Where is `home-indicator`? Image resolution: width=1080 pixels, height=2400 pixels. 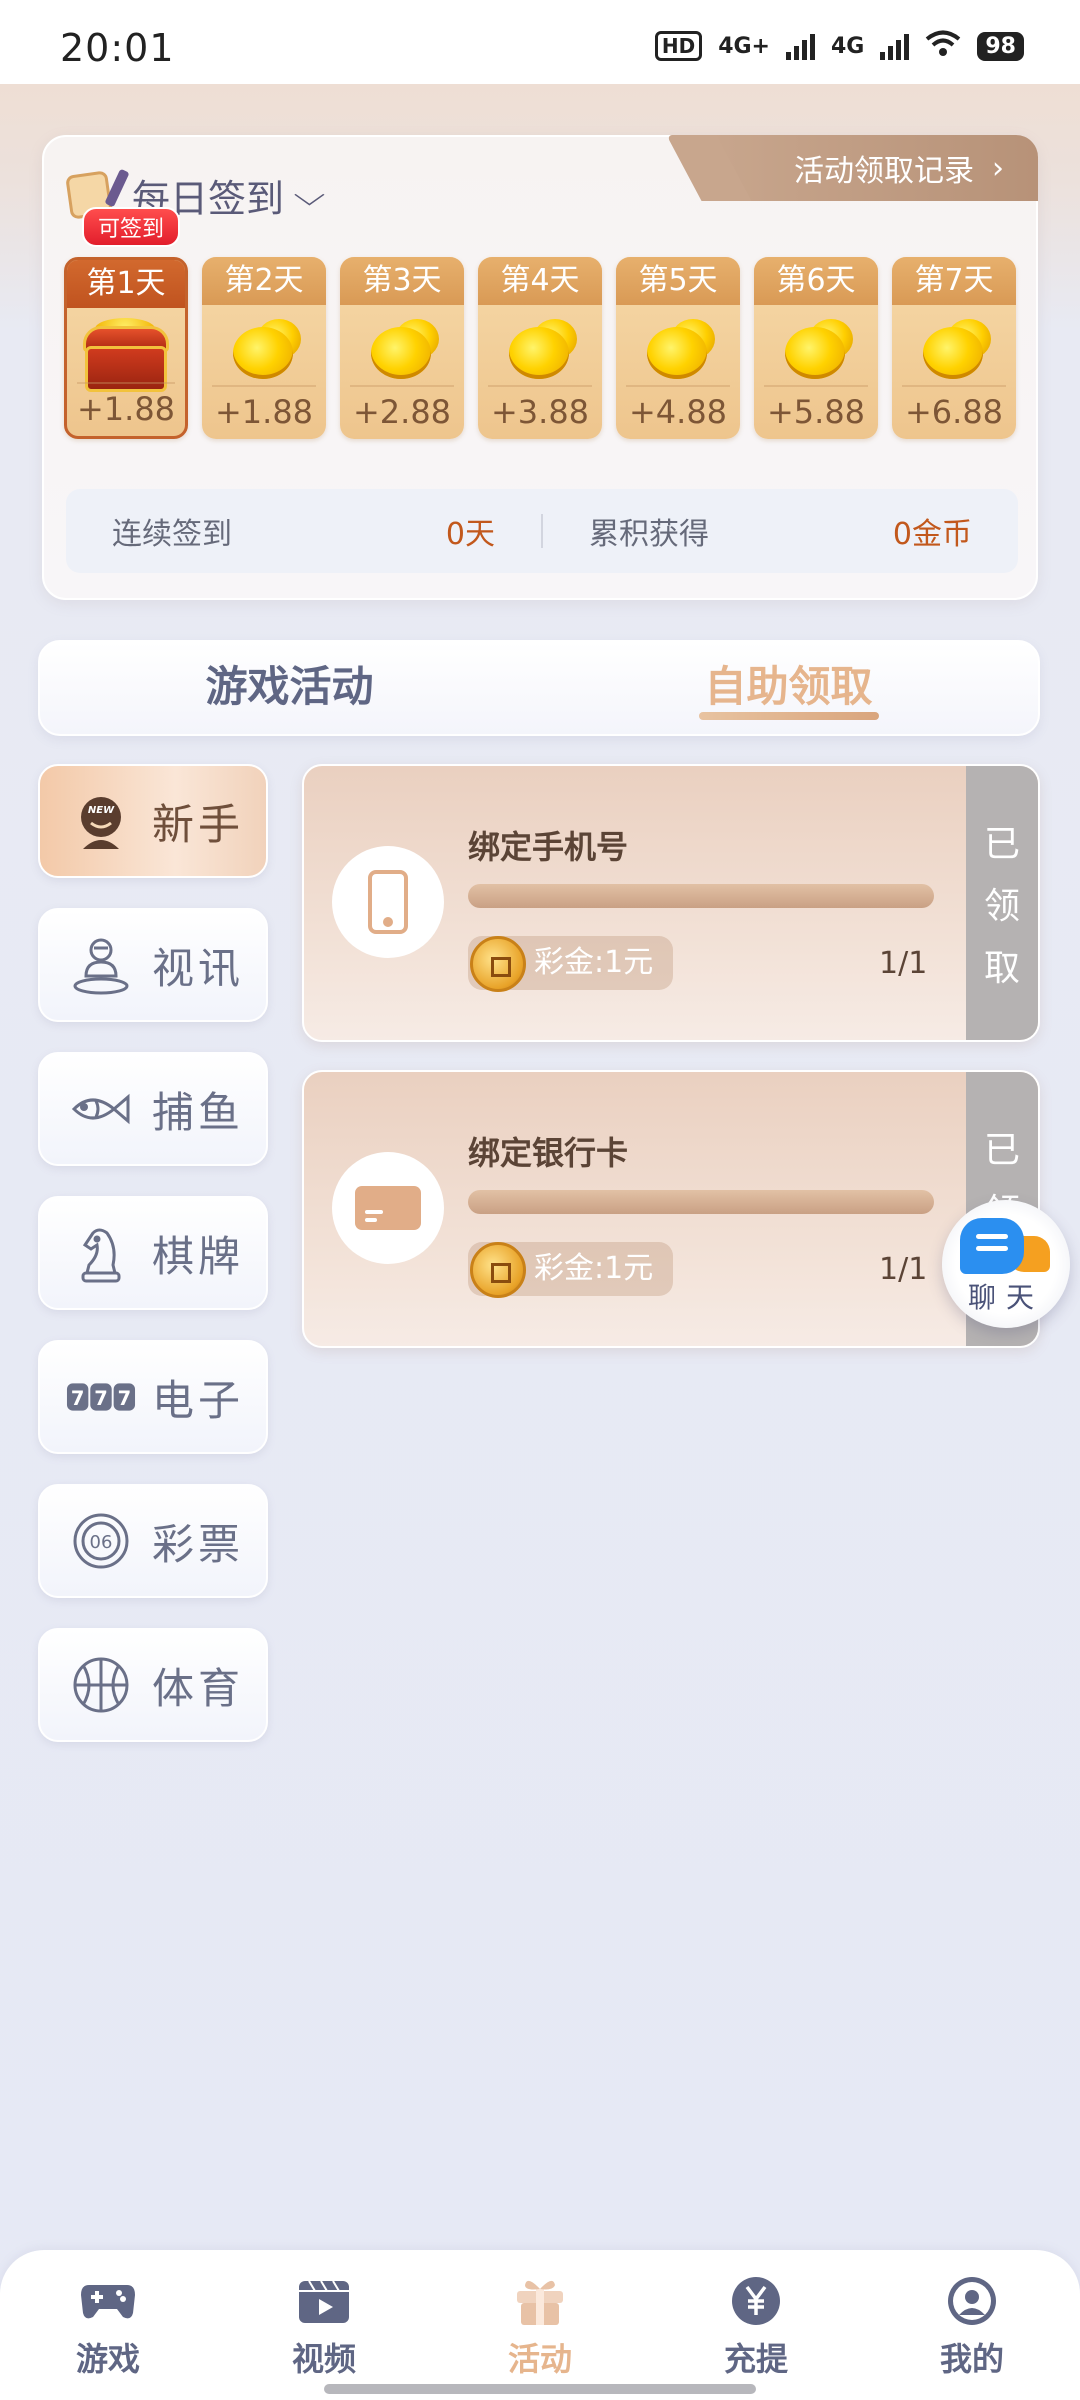
home-indicator is located at coordinates (540, 2389).